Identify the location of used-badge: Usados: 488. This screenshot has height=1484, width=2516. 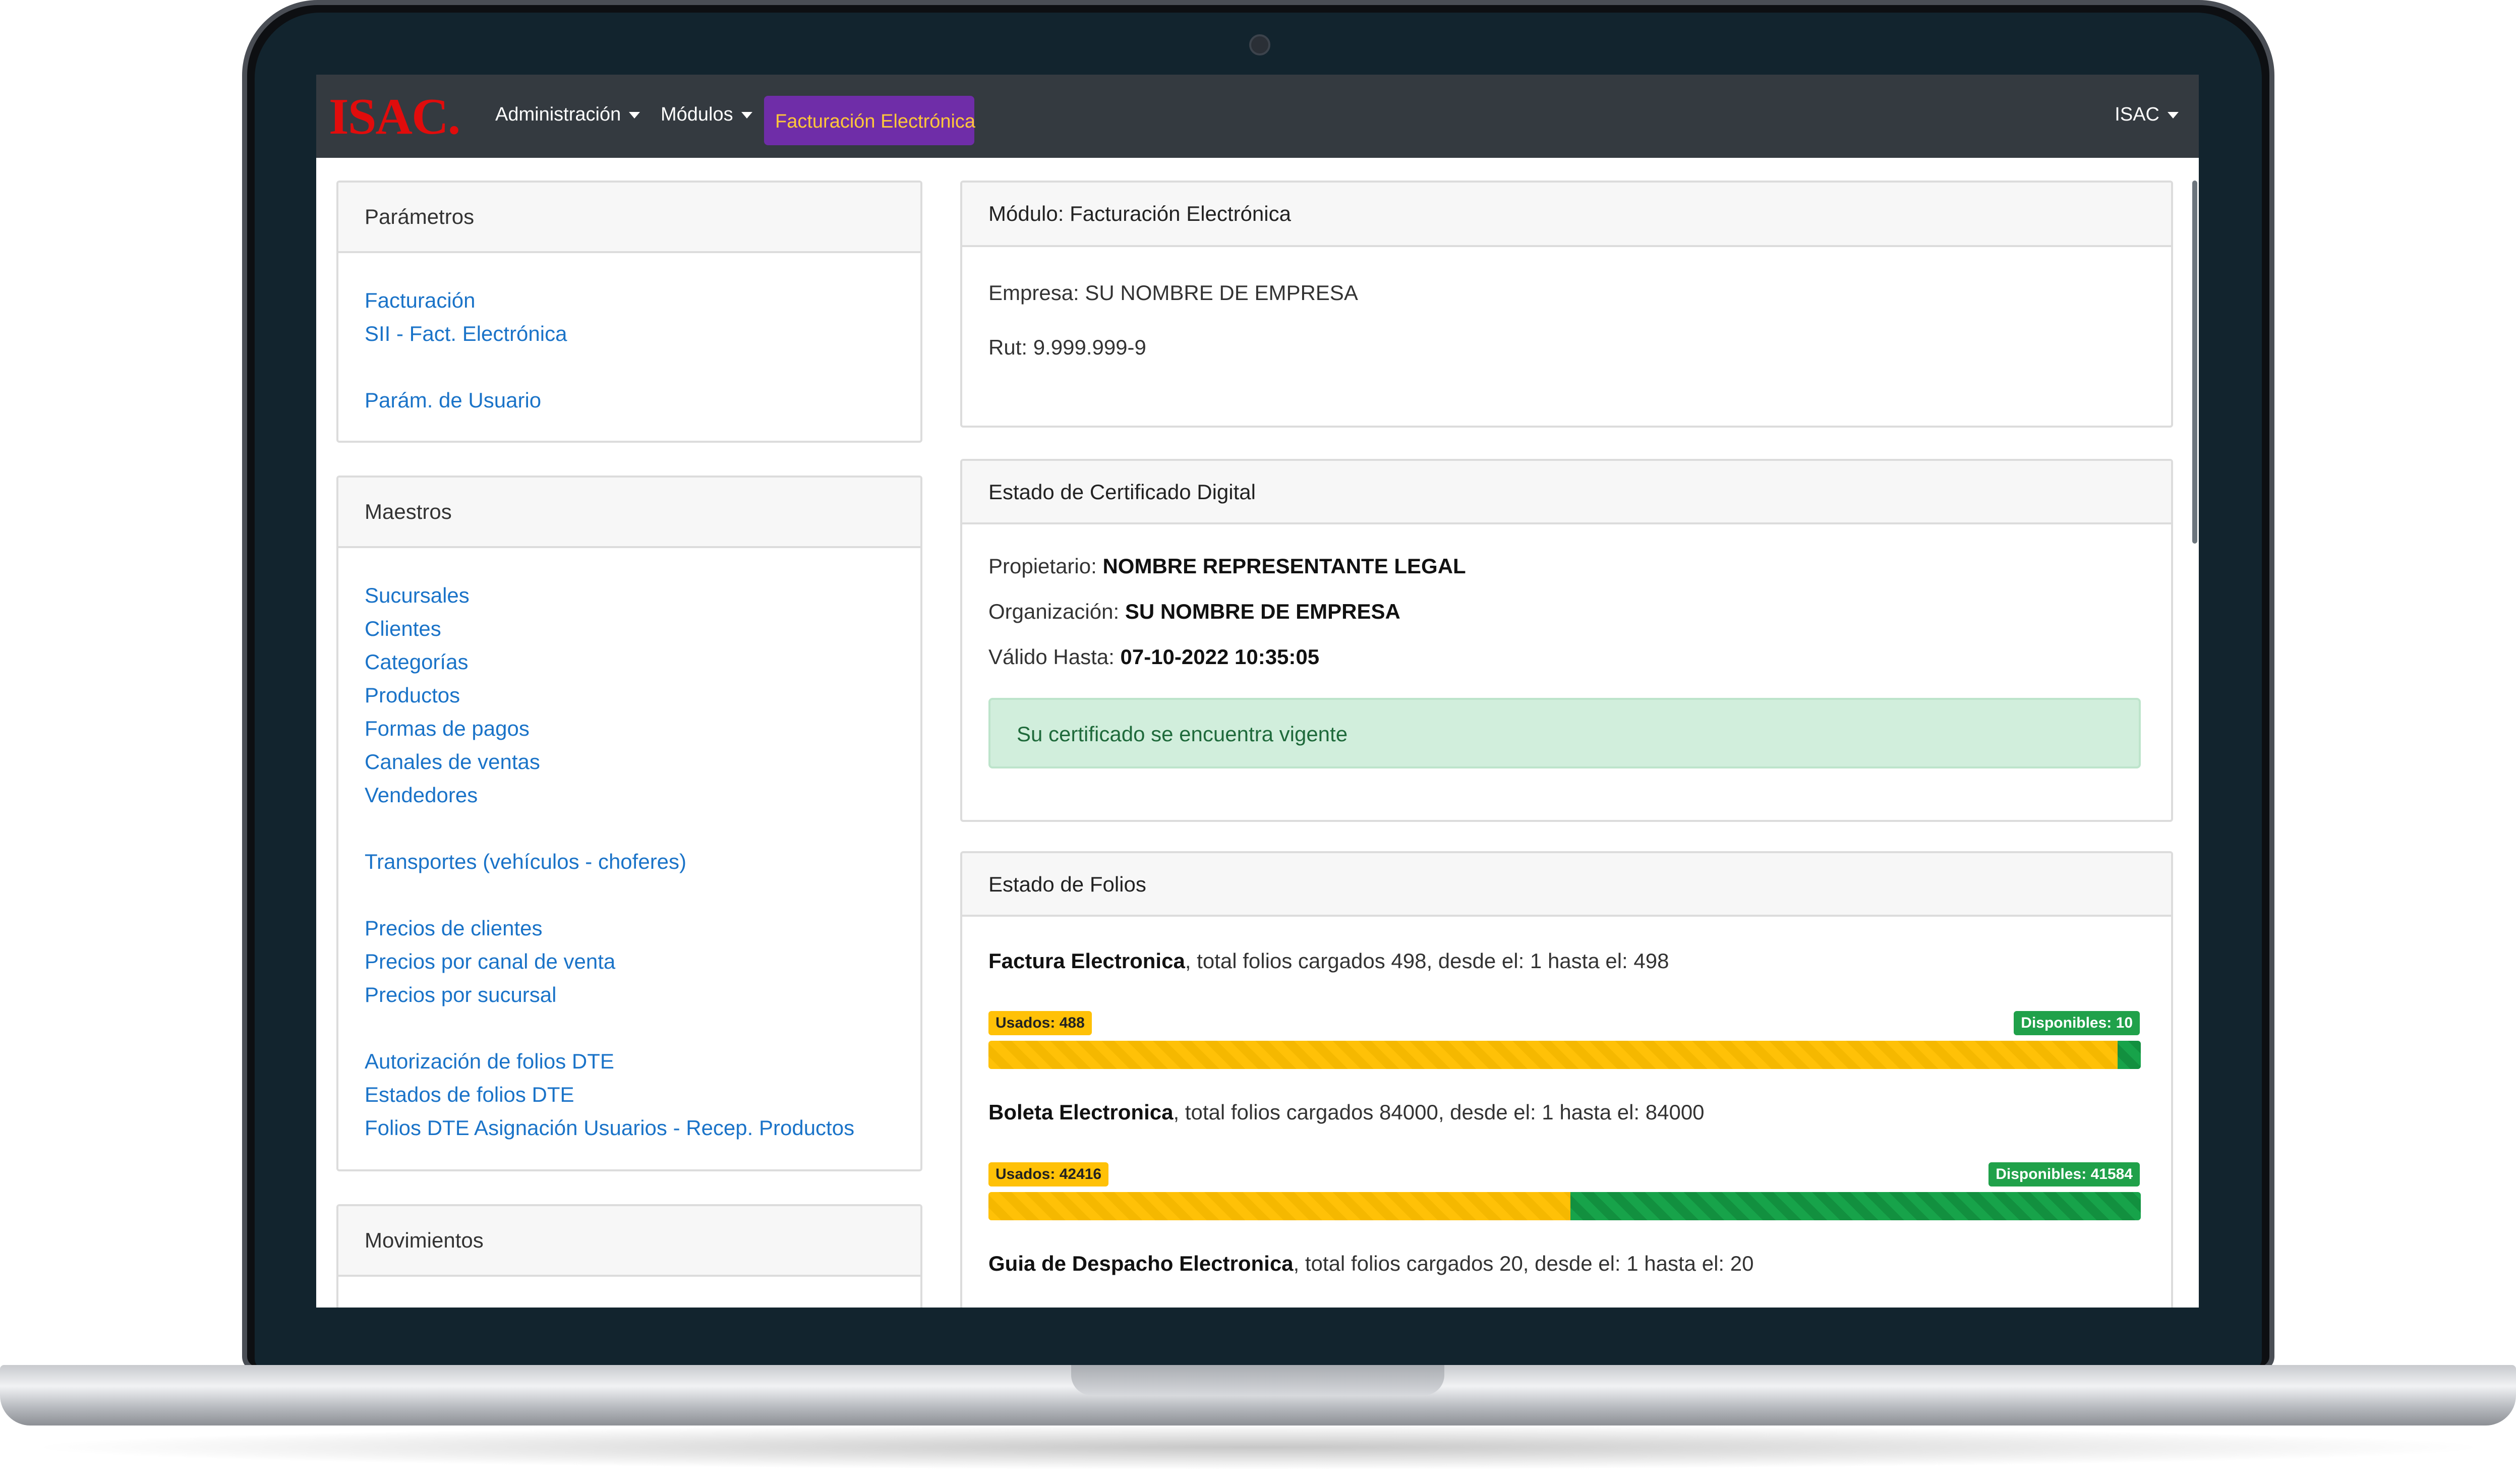
(1040, 1023).